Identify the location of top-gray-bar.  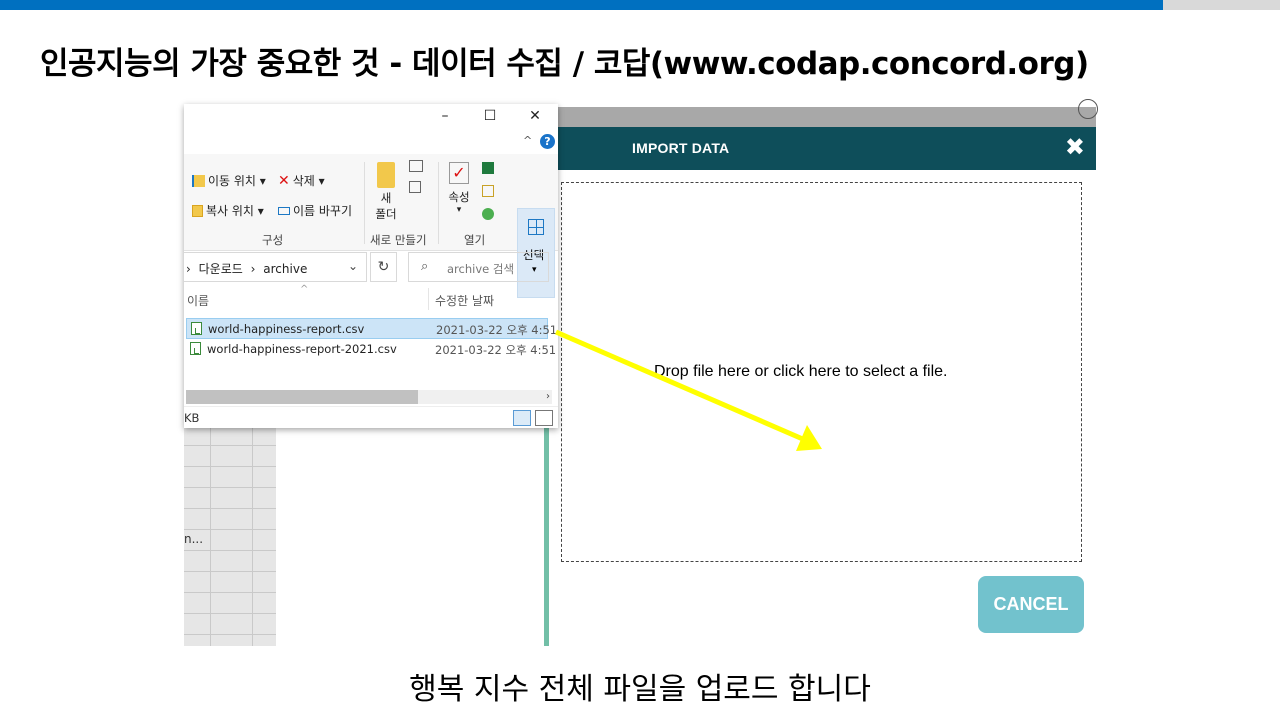
(1221, 5).